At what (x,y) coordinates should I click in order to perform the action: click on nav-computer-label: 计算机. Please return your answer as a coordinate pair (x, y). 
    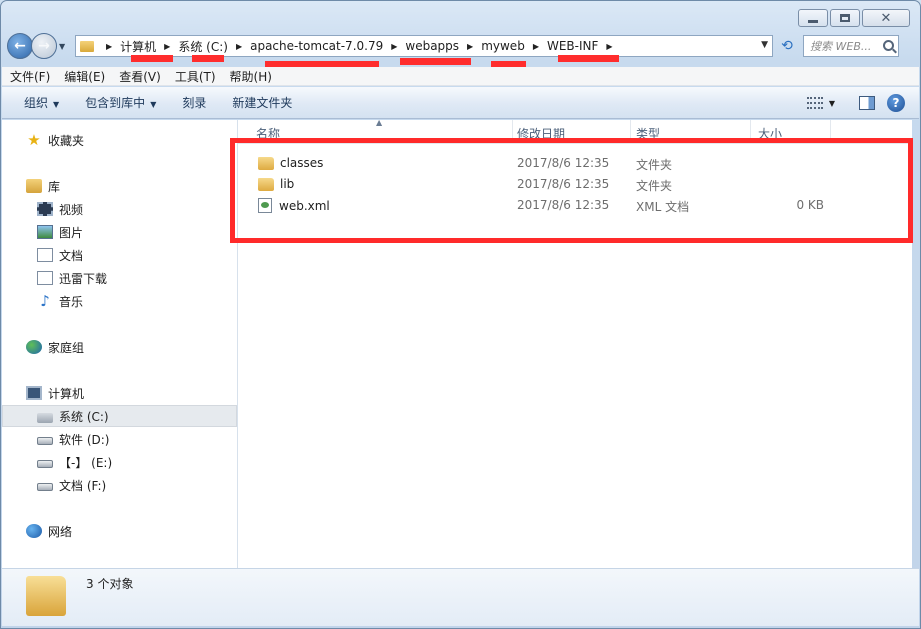
    Looking at the image, I should click on (66, 393).